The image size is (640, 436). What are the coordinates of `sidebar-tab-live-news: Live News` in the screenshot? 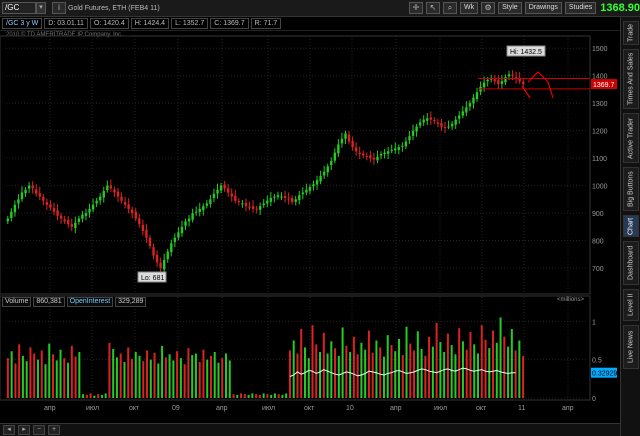 It's located at (631, 347).